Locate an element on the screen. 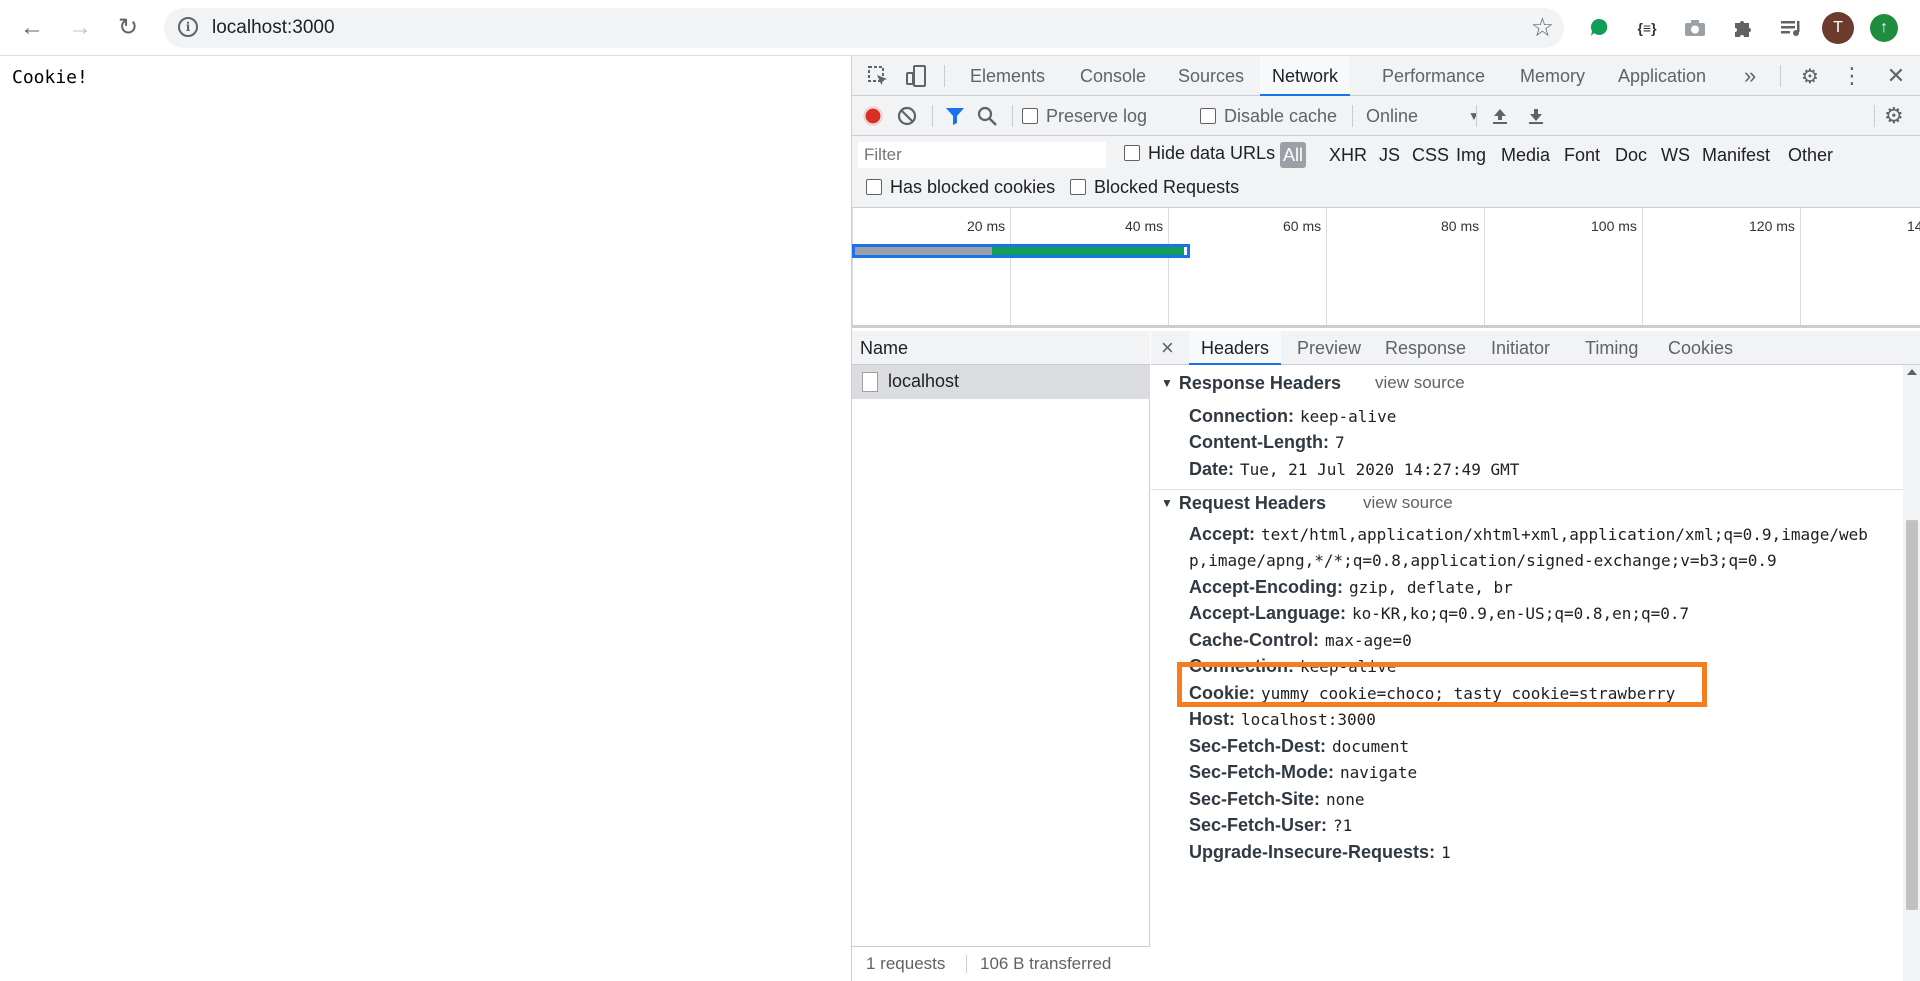 The width and height of the screenshot is (1920, 981). tab-memory: Memory is located at coordinates (1552, 76).